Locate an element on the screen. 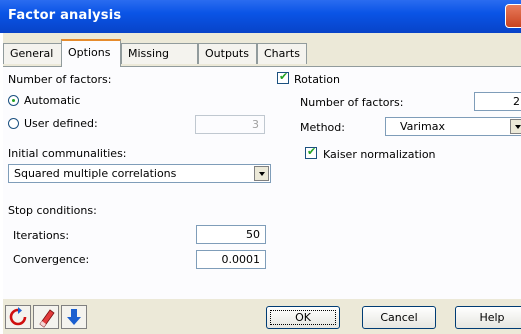  down-button is located at coordinates (74, 317).